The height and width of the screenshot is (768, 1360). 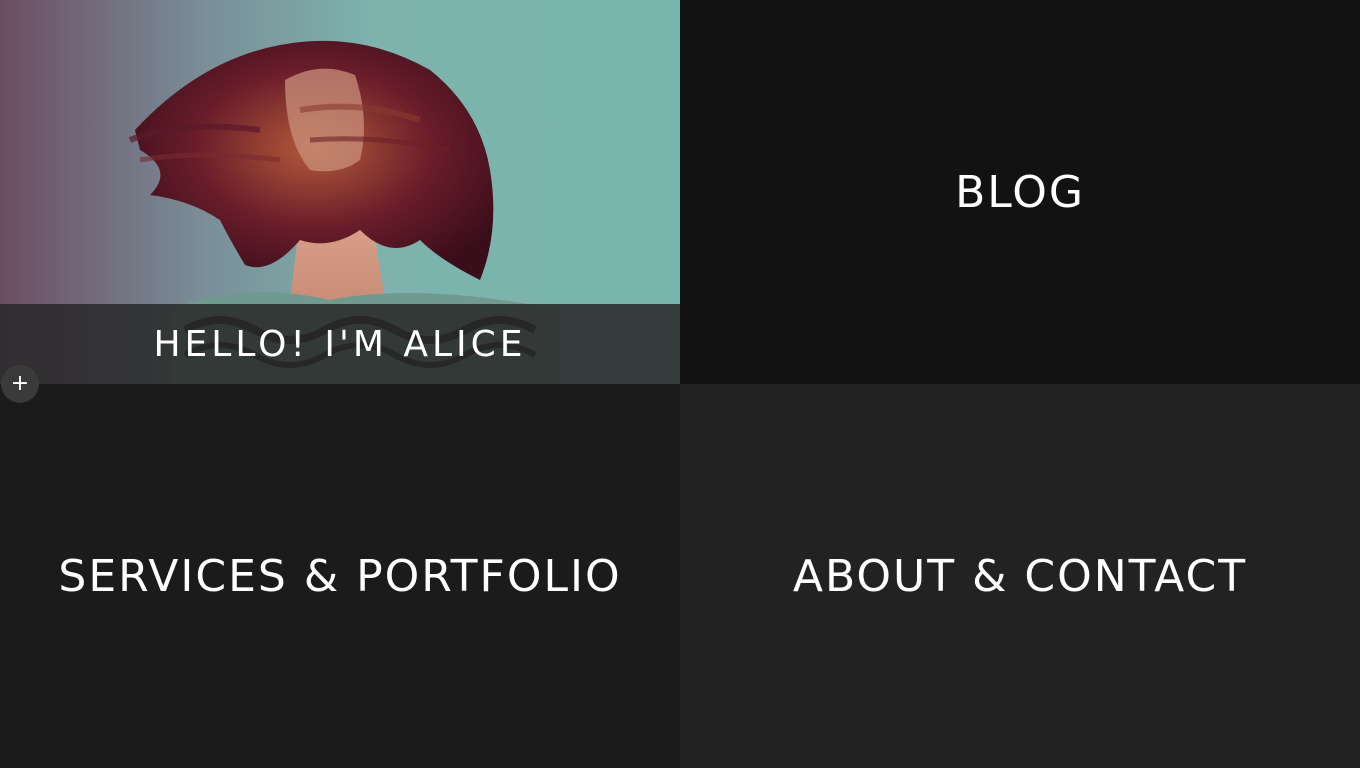 I want to click on services-portfolio-label: SERVICES & PORTFOLIO, so click(x=340, y=576).